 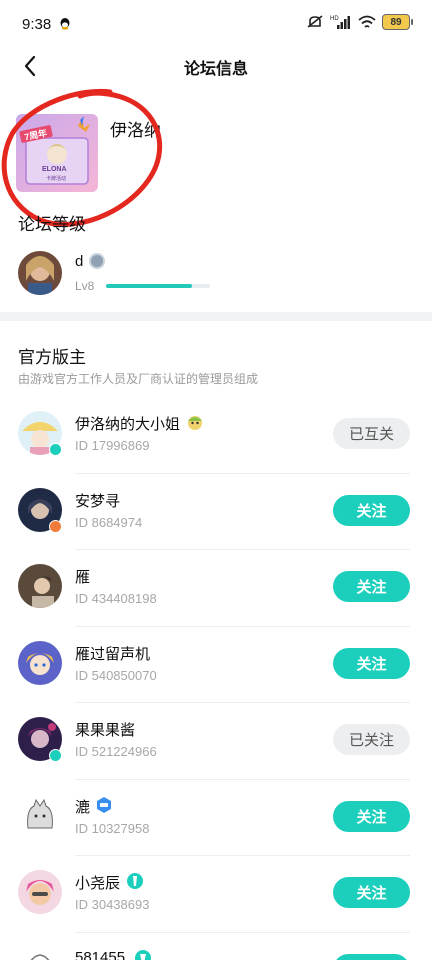 What do you see at coordinates (216, 316) in the screenshot?
I see `section-divider` at bounding box center [216, 316].